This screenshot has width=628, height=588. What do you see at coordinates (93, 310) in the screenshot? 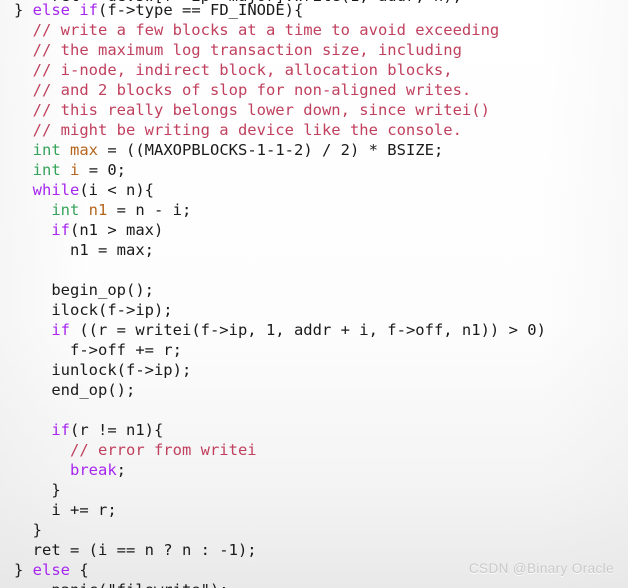
I see `code-token: ilock(f->ip);` at bounding box center [93, 310].